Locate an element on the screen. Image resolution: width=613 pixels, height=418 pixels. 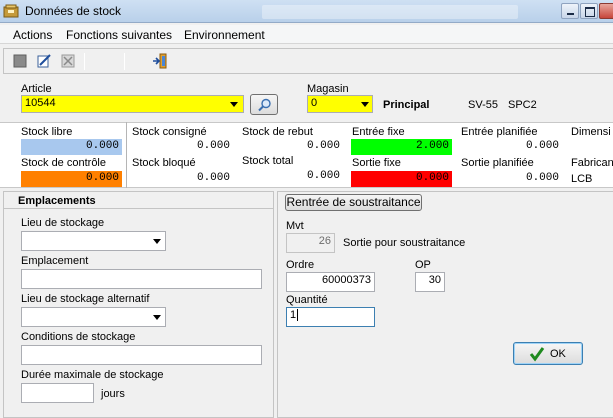
emplacement-label: Emplacement is located at coordinates (55, 261).